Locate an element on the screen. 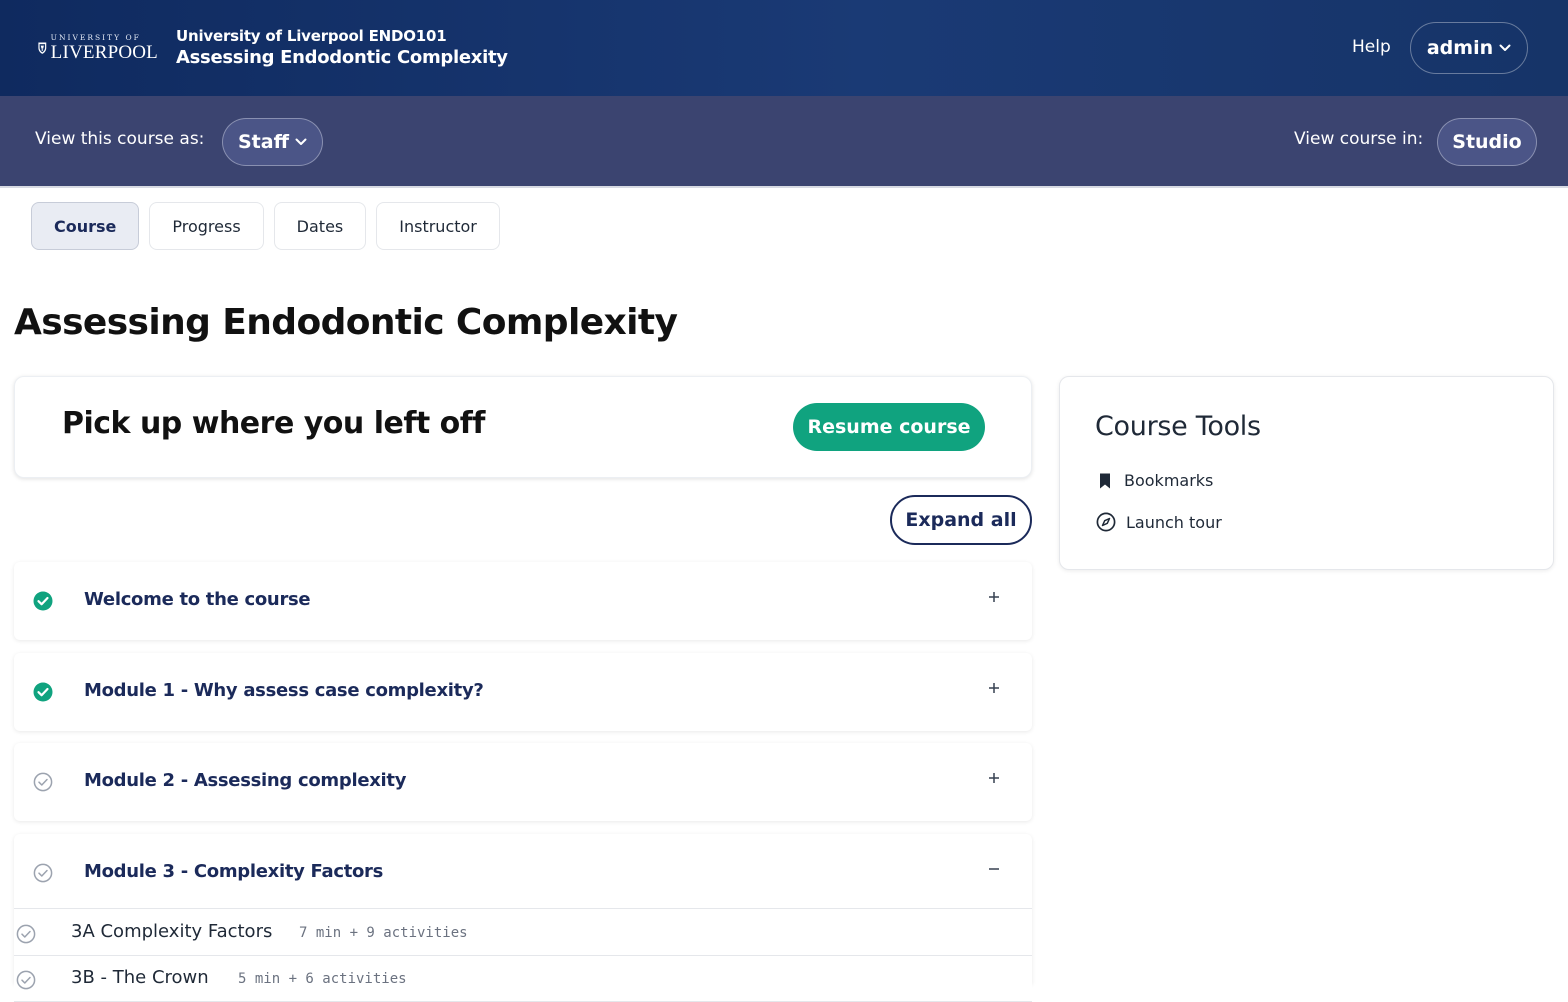  view-as-label: View this course as: is located at coordinates (120, 139).